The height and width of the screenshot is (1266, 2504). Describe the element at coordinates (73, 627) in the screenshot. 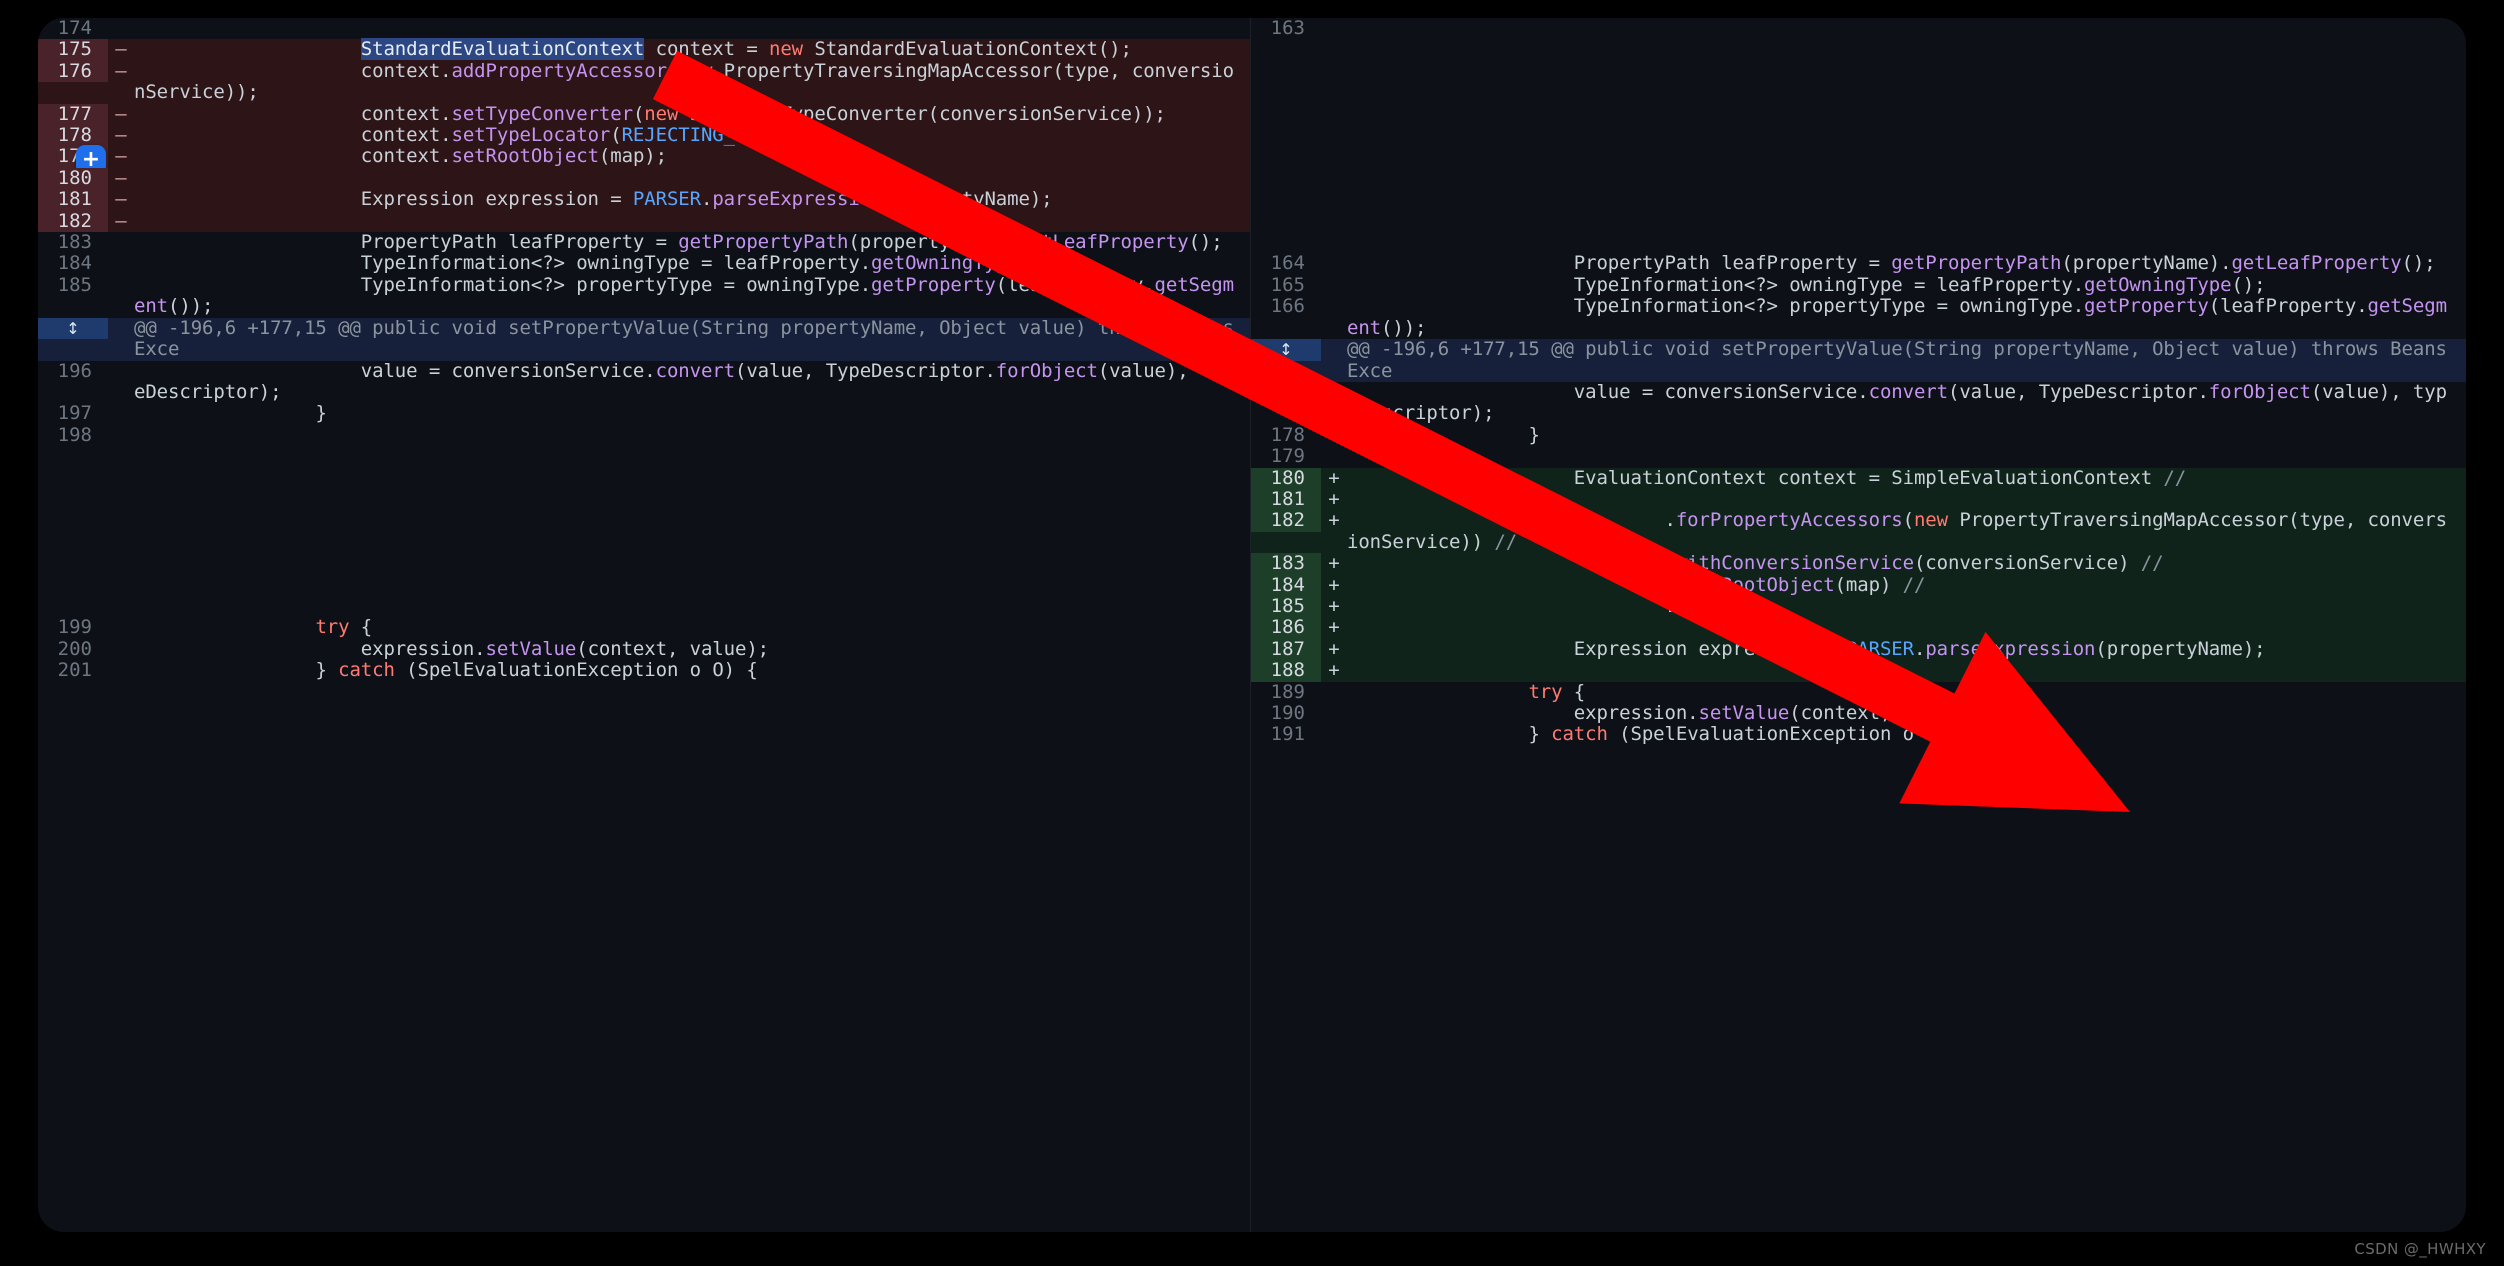

I see `line-number: 199` at that location.